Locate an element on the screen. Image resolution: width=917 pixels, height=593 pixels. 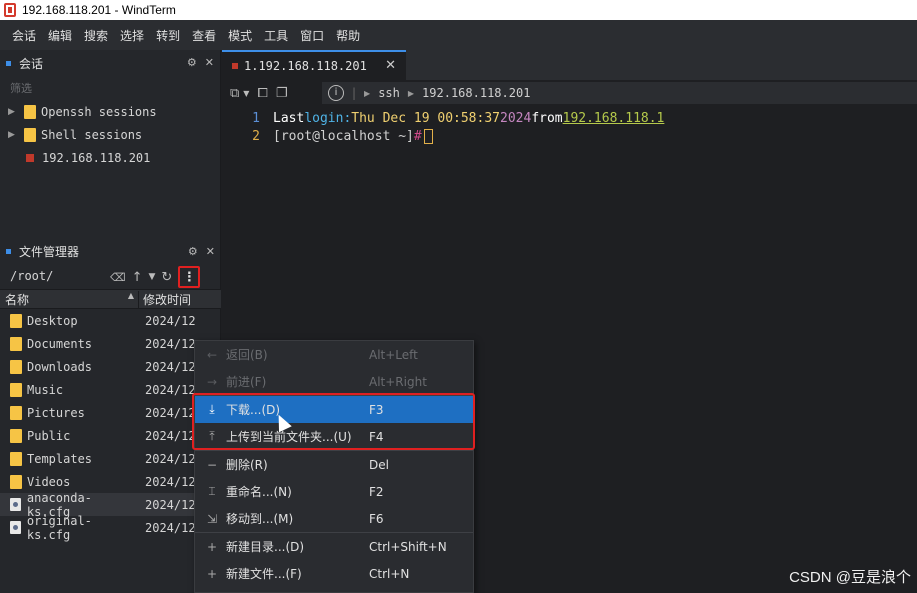
info-icon: i is located at coordinates (336, 93).